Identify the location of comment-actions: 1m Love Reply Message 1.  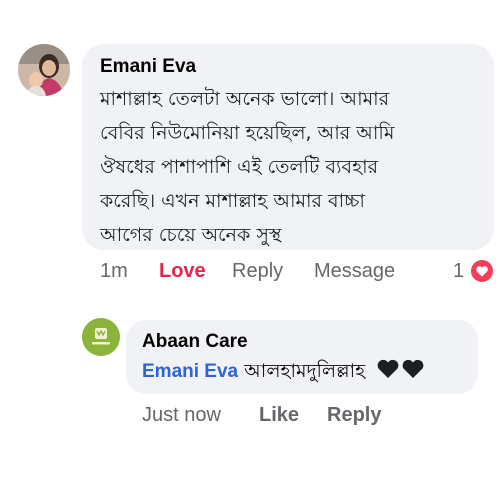
(300, 273).